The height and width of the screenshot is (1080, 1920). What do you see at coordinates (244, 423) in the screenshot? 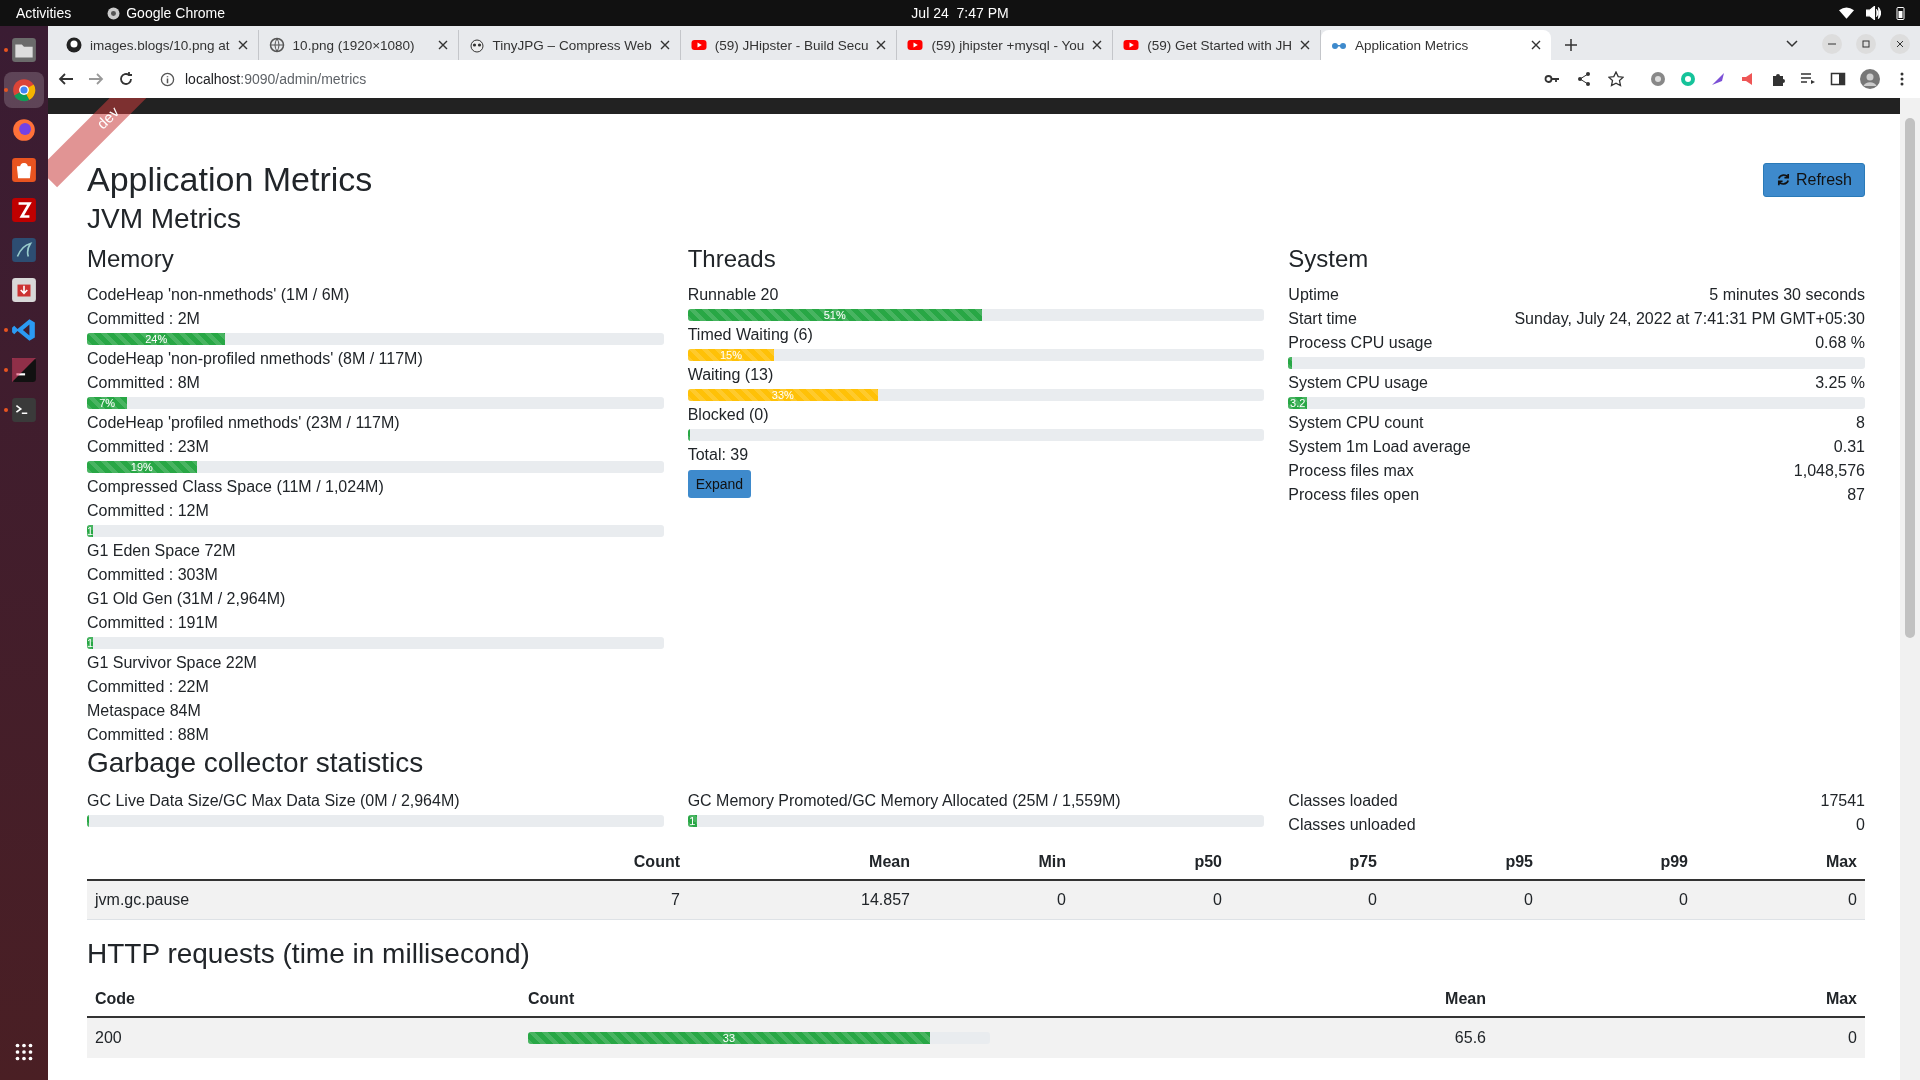
I see `metric-label: CodeHeap 'profiled nmethods' (23M / 117M)` at bounding box center [244, 423].